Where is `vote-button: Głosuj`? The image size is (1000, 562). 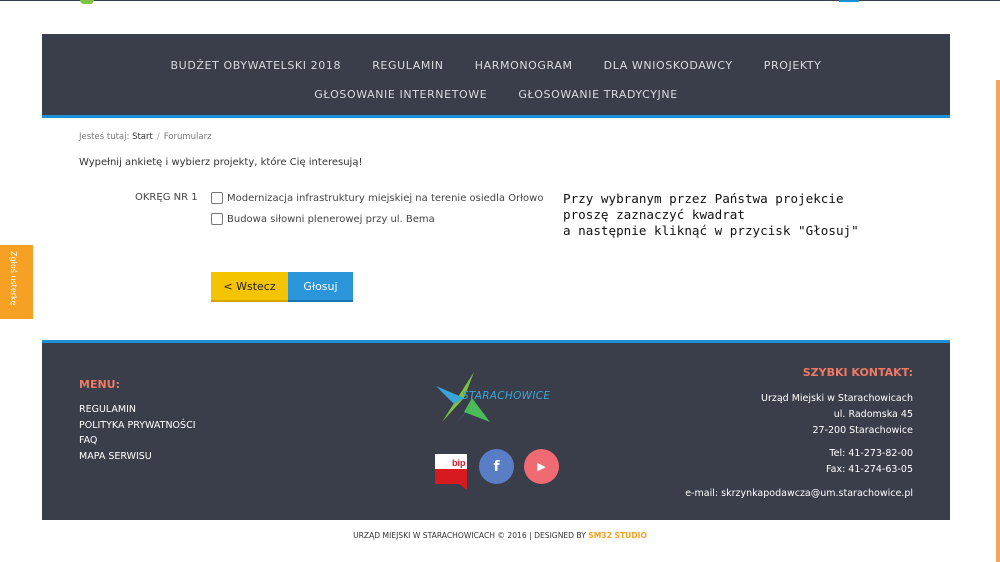 vote-button: Głosuj is located at coordinates (320, 287).